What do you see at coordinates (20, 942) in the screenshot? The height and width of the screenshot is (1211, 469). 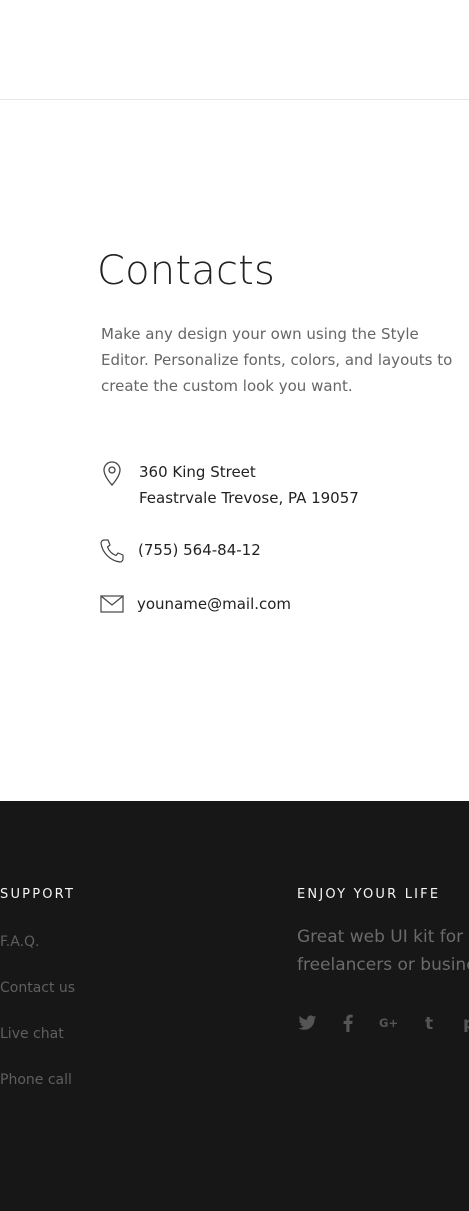 I see `support-link-faq: F.A.Q.` at bounding box center [20, 942].